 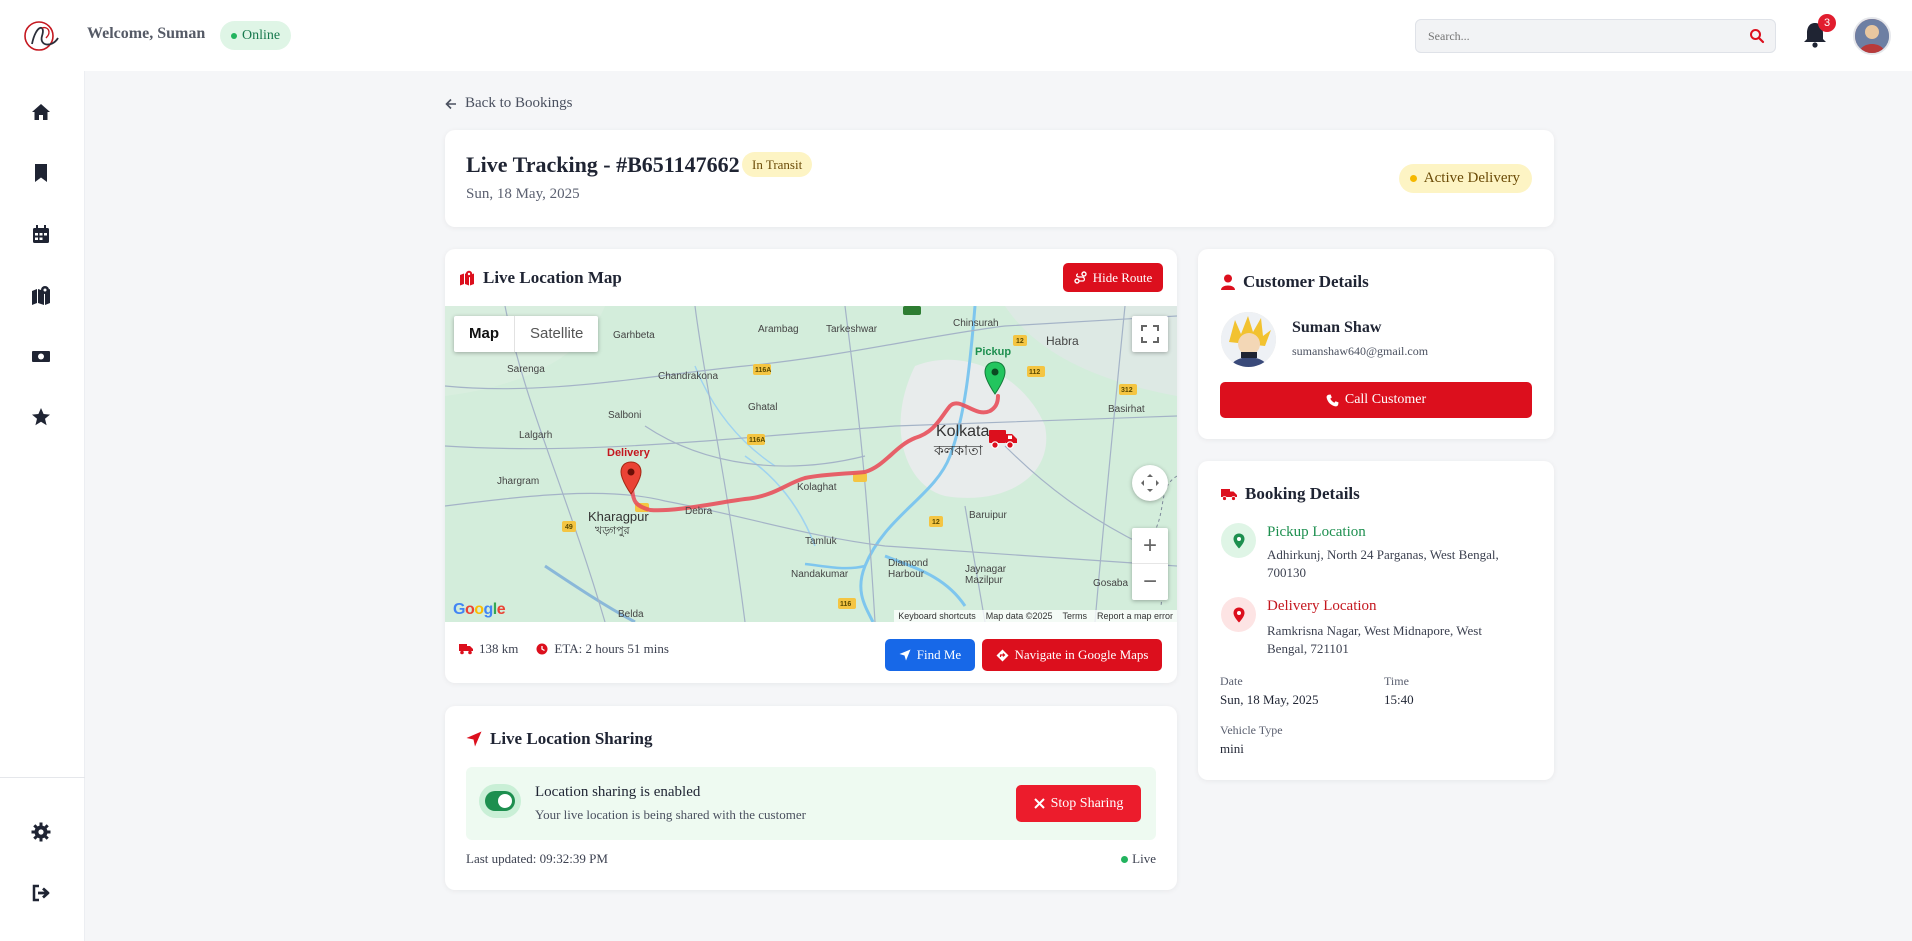 What do you see at coordinates (1135, 616) in the screenshot?
I see `report-error-link: Report a map error` at bounding box center [1135, 616].